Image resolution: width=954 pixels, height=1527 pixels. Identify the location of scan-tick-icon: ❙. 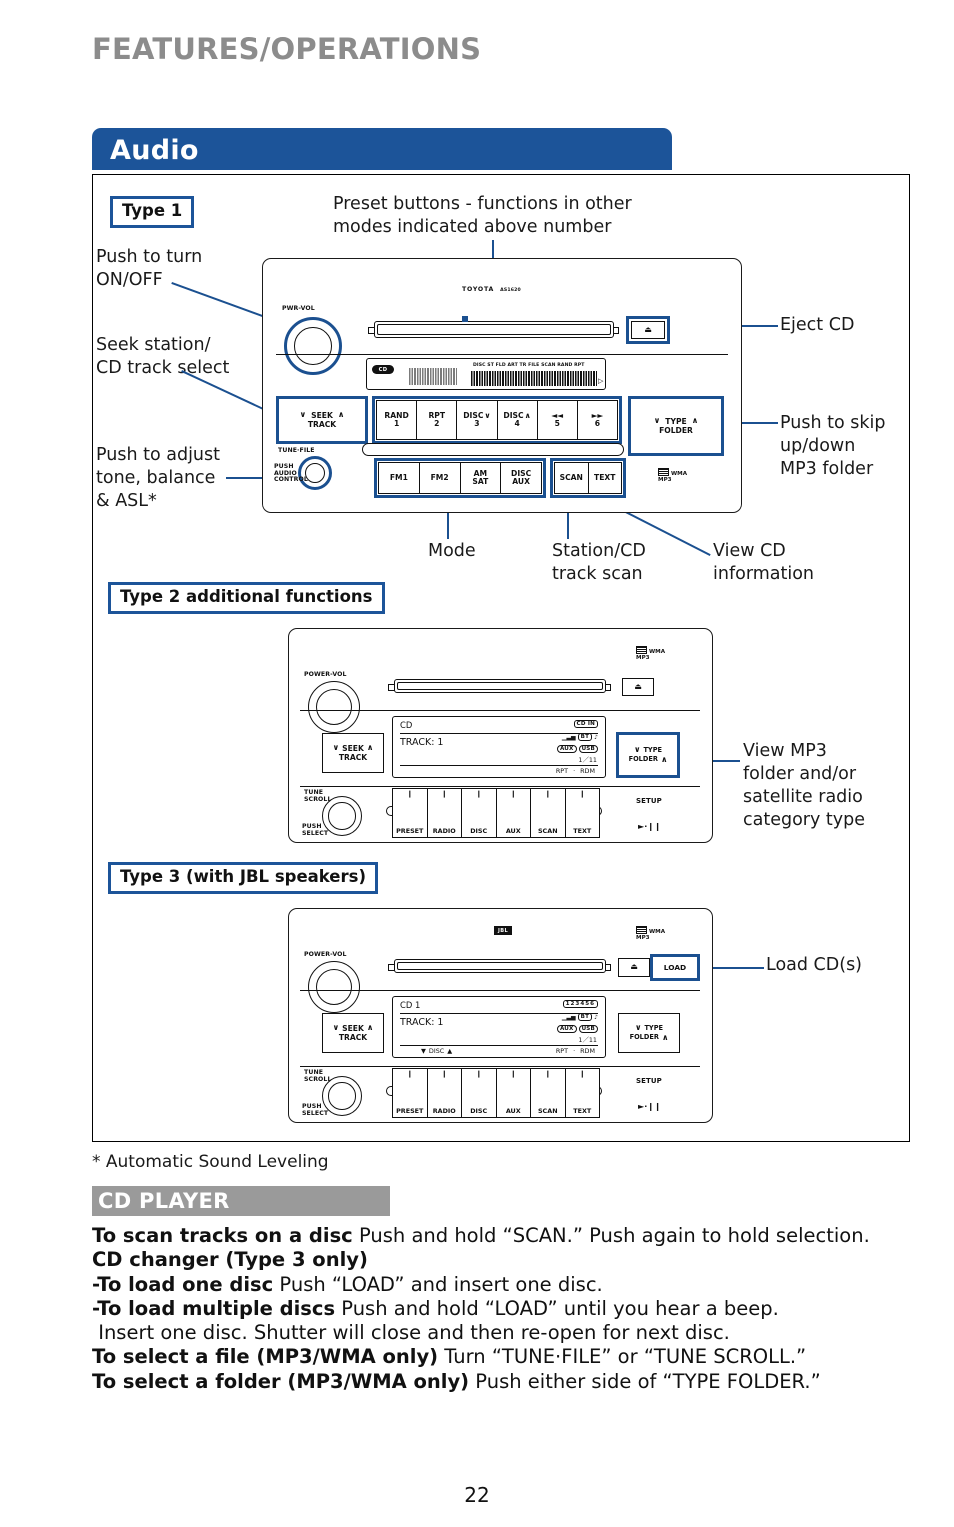
(547, 794).